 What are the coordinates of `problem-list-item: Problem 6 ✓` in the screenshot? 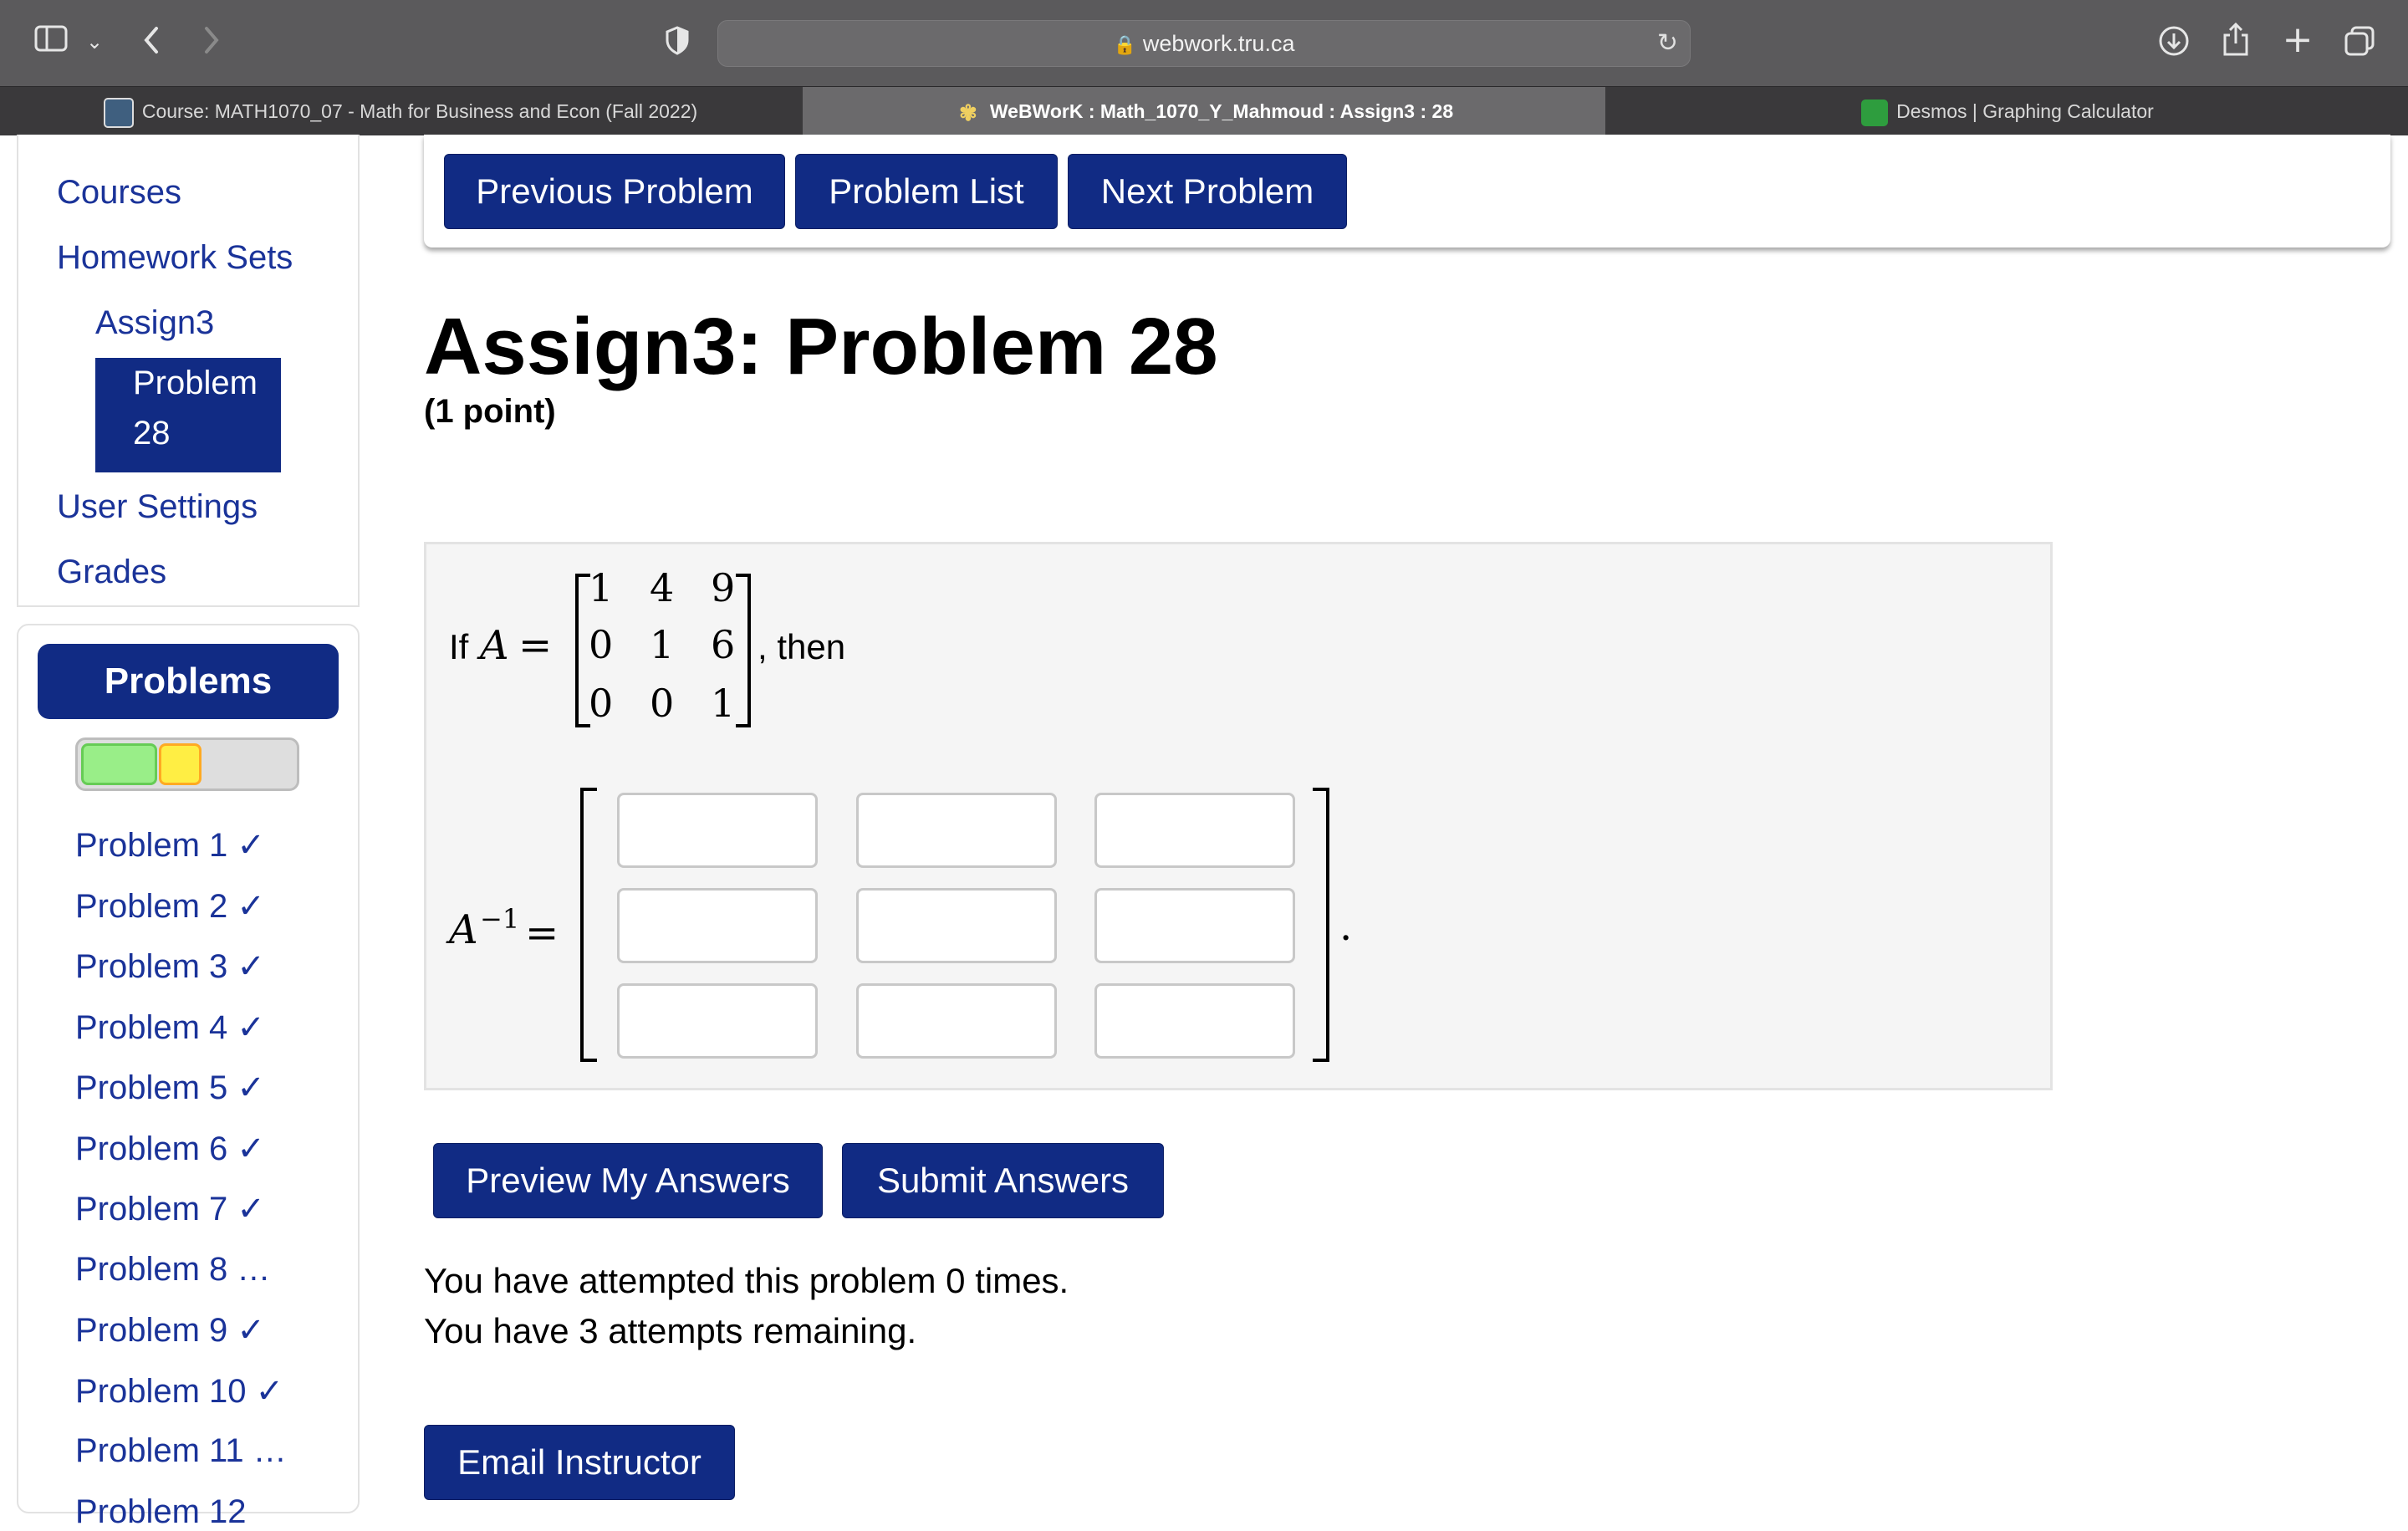 It's located at (170, 1149).